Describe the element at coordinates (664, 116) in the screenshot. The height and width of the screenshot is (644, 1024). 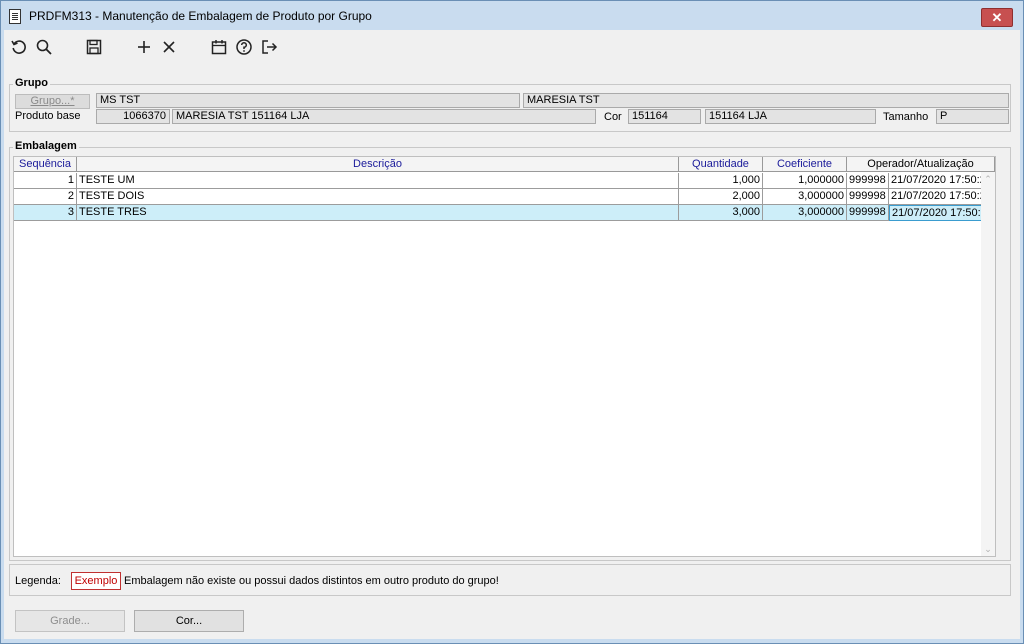
I see `cor-code-field: 151164` at that location.